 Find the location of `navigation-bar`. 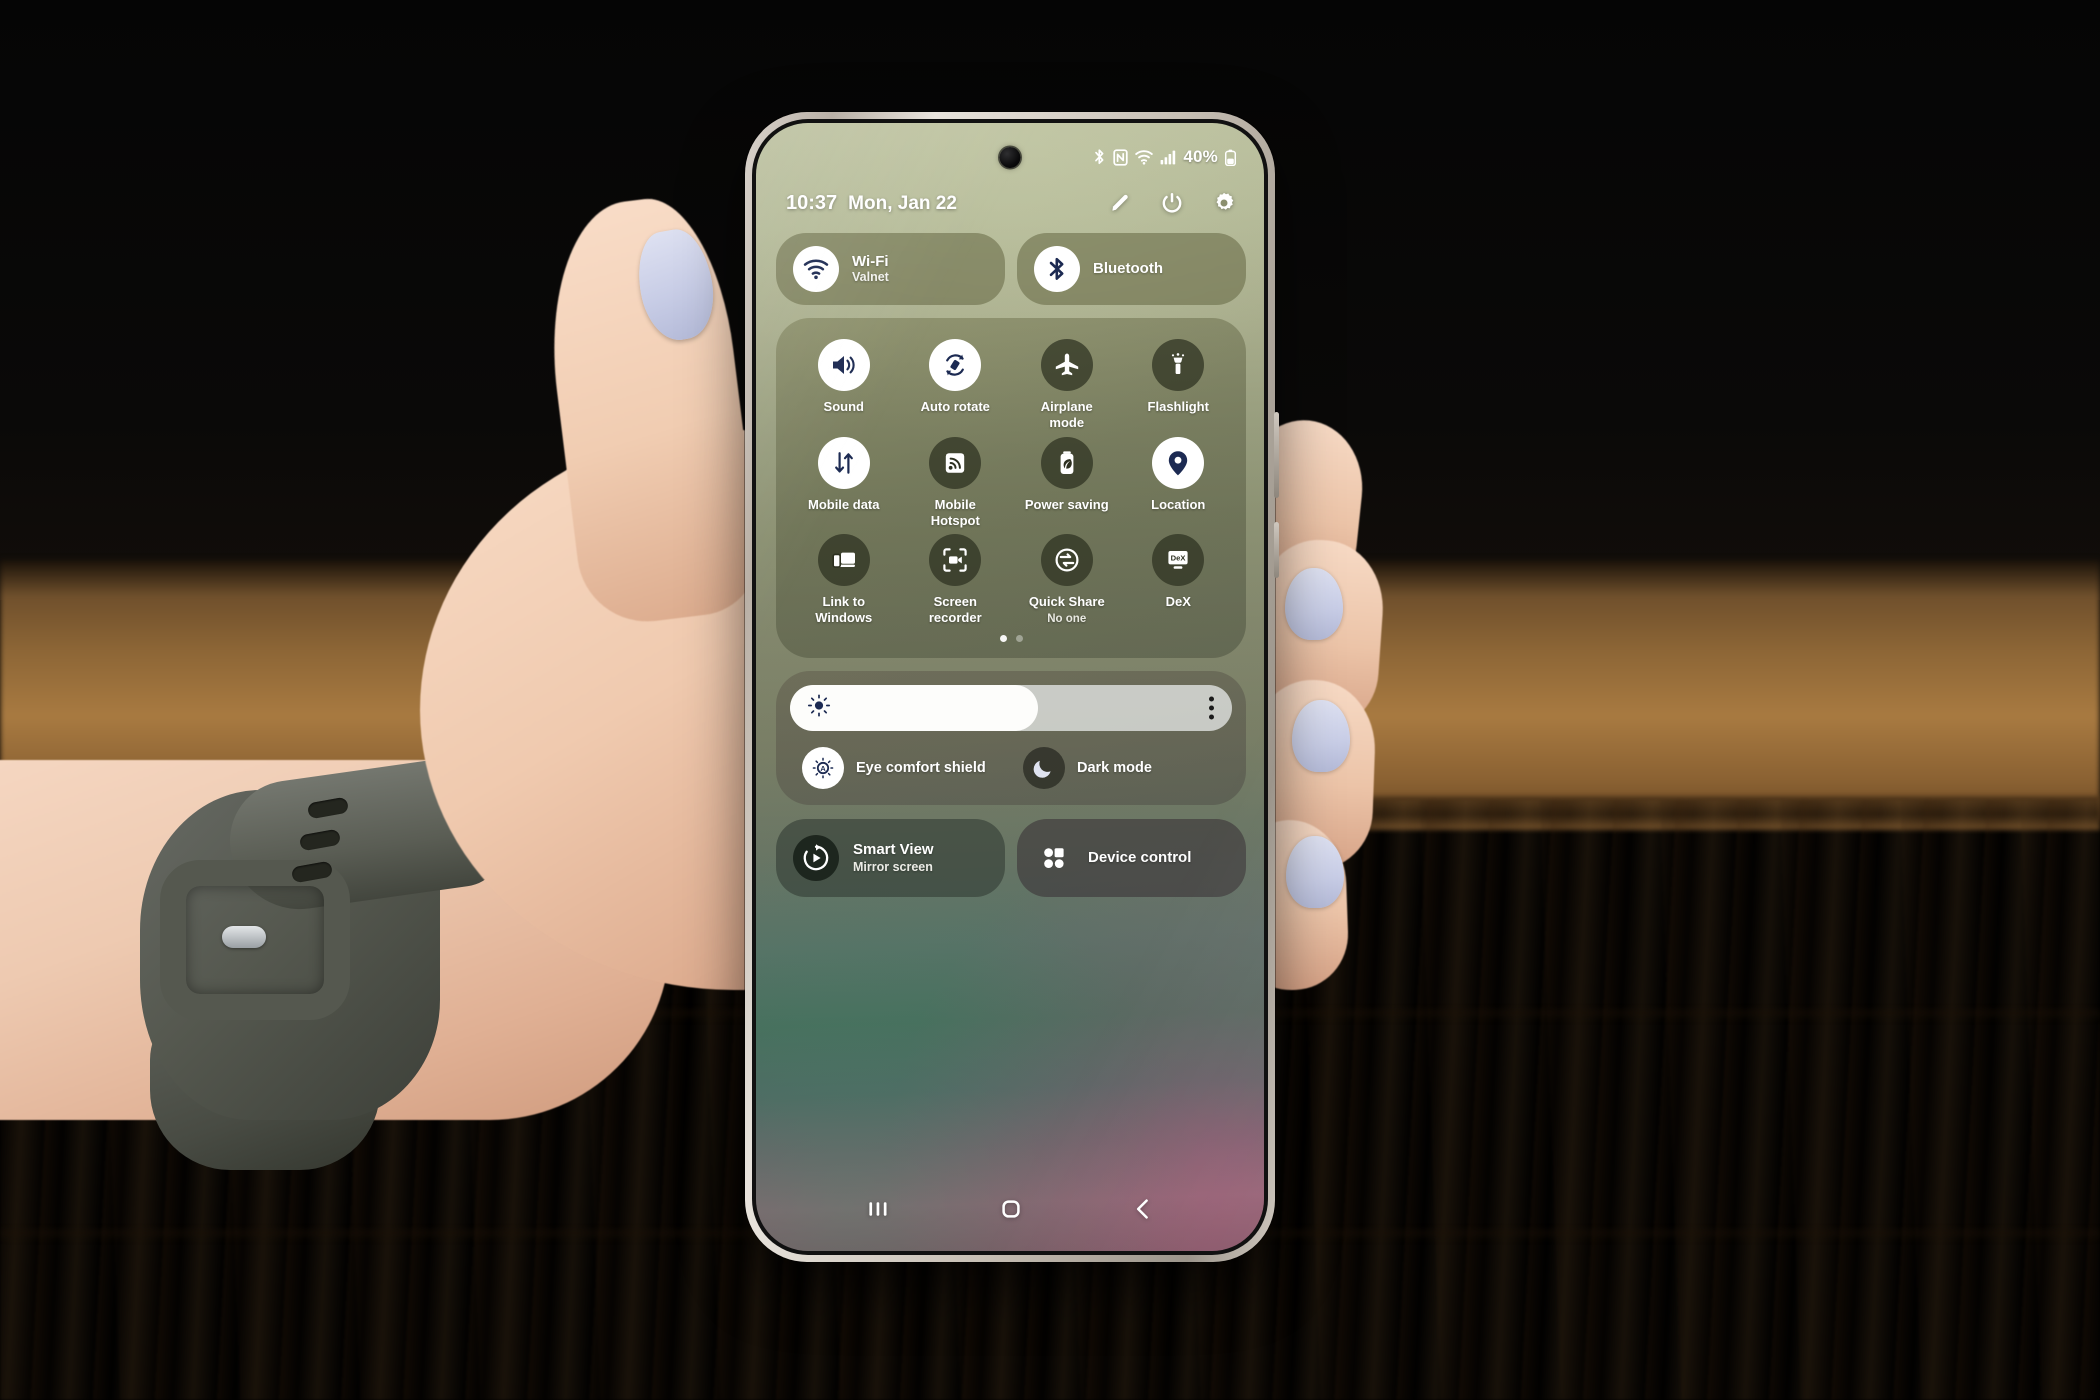

navigation-bar is located at coordinates (1010, 1209).